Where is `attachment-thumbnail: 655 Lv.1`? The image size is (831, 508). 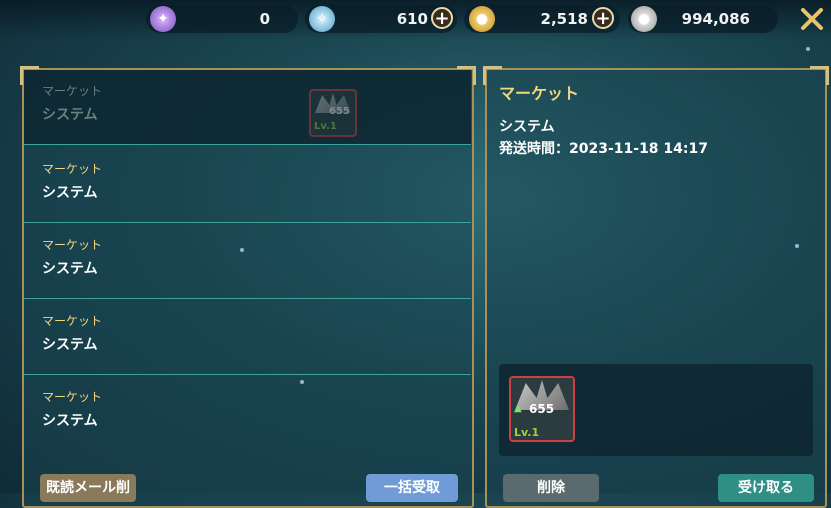
attachment-thumbnail: 655 Lv.1 is located at coordinates (333, 113).